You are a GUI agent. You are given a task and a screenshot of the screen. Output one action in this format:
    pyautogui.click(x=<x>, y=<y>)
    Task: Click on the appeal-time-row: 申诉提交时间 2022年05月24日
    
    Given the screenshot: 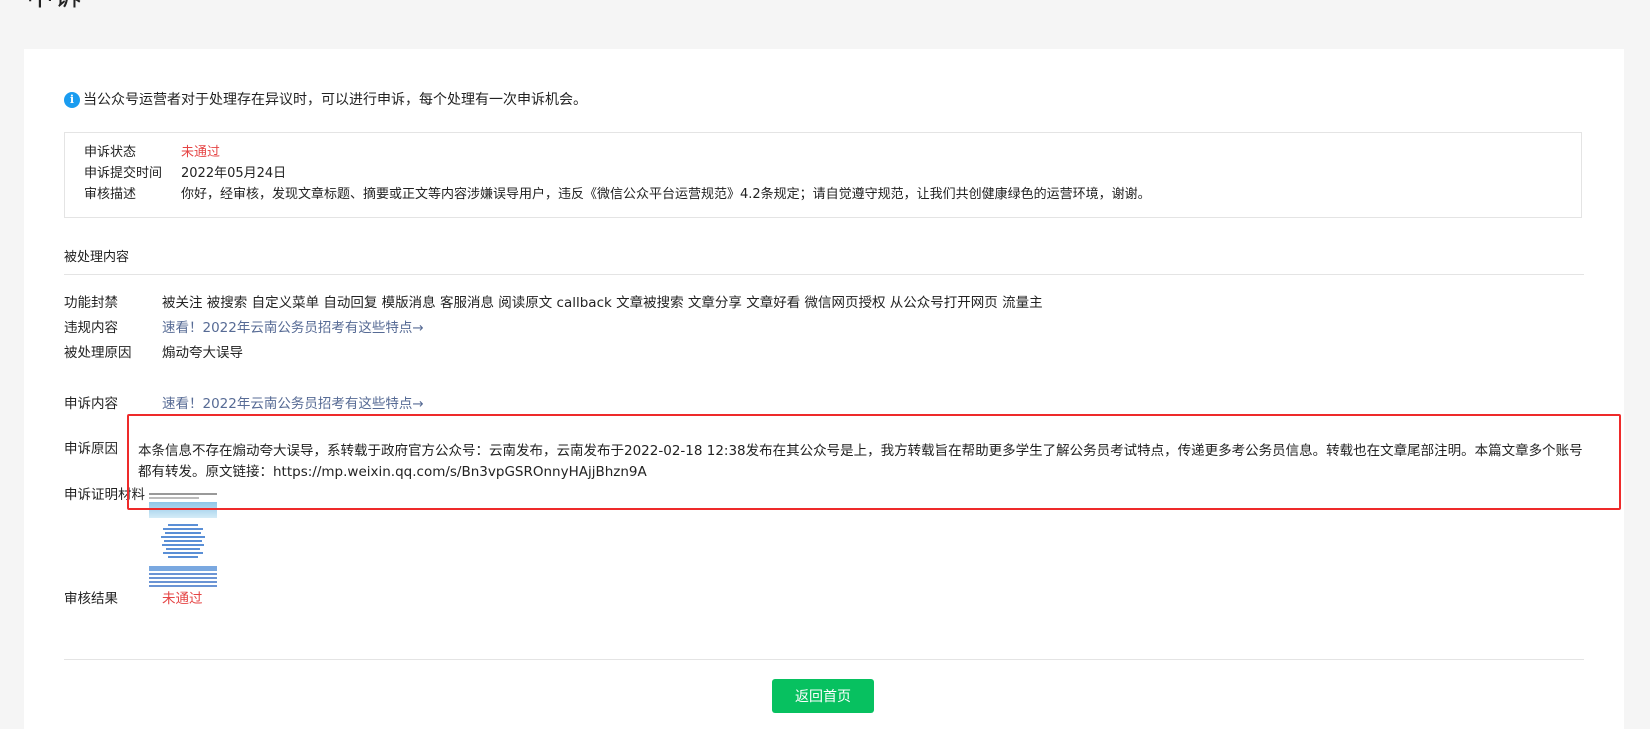 What is the action you would take?
    pyautogui.click(x=185, y=174)
    